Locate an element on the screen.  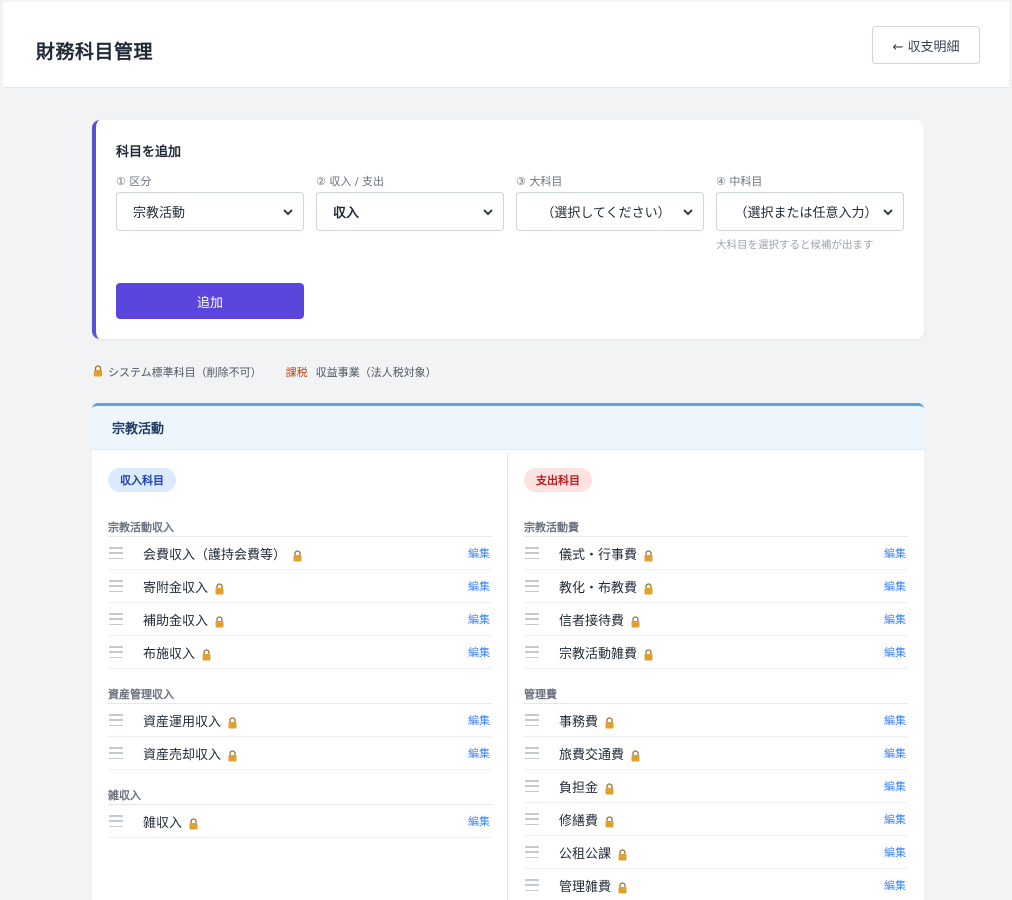
account-name: 会費収入（護持会費等） is located at coordinates (215, 555).